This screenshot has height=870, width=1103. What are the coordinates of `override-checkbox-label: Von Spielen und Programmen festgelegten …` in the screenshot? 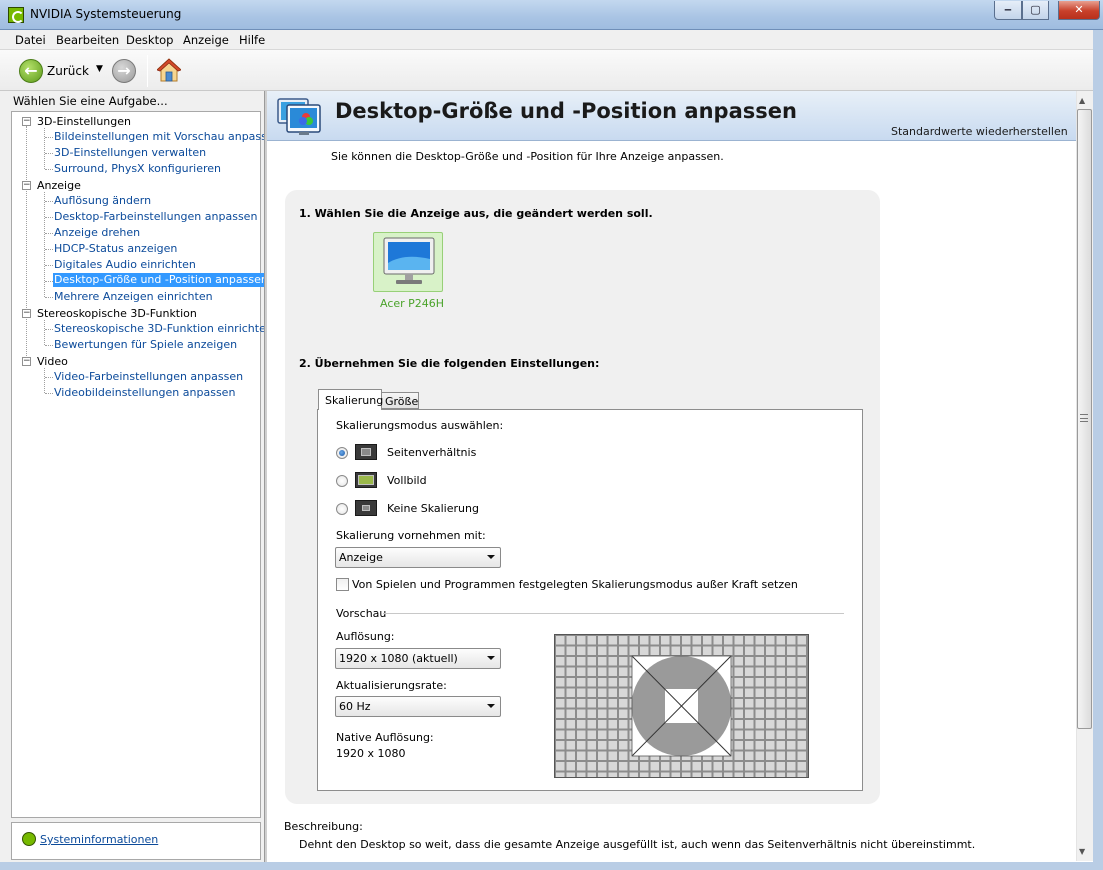 It's located at (575, 584).